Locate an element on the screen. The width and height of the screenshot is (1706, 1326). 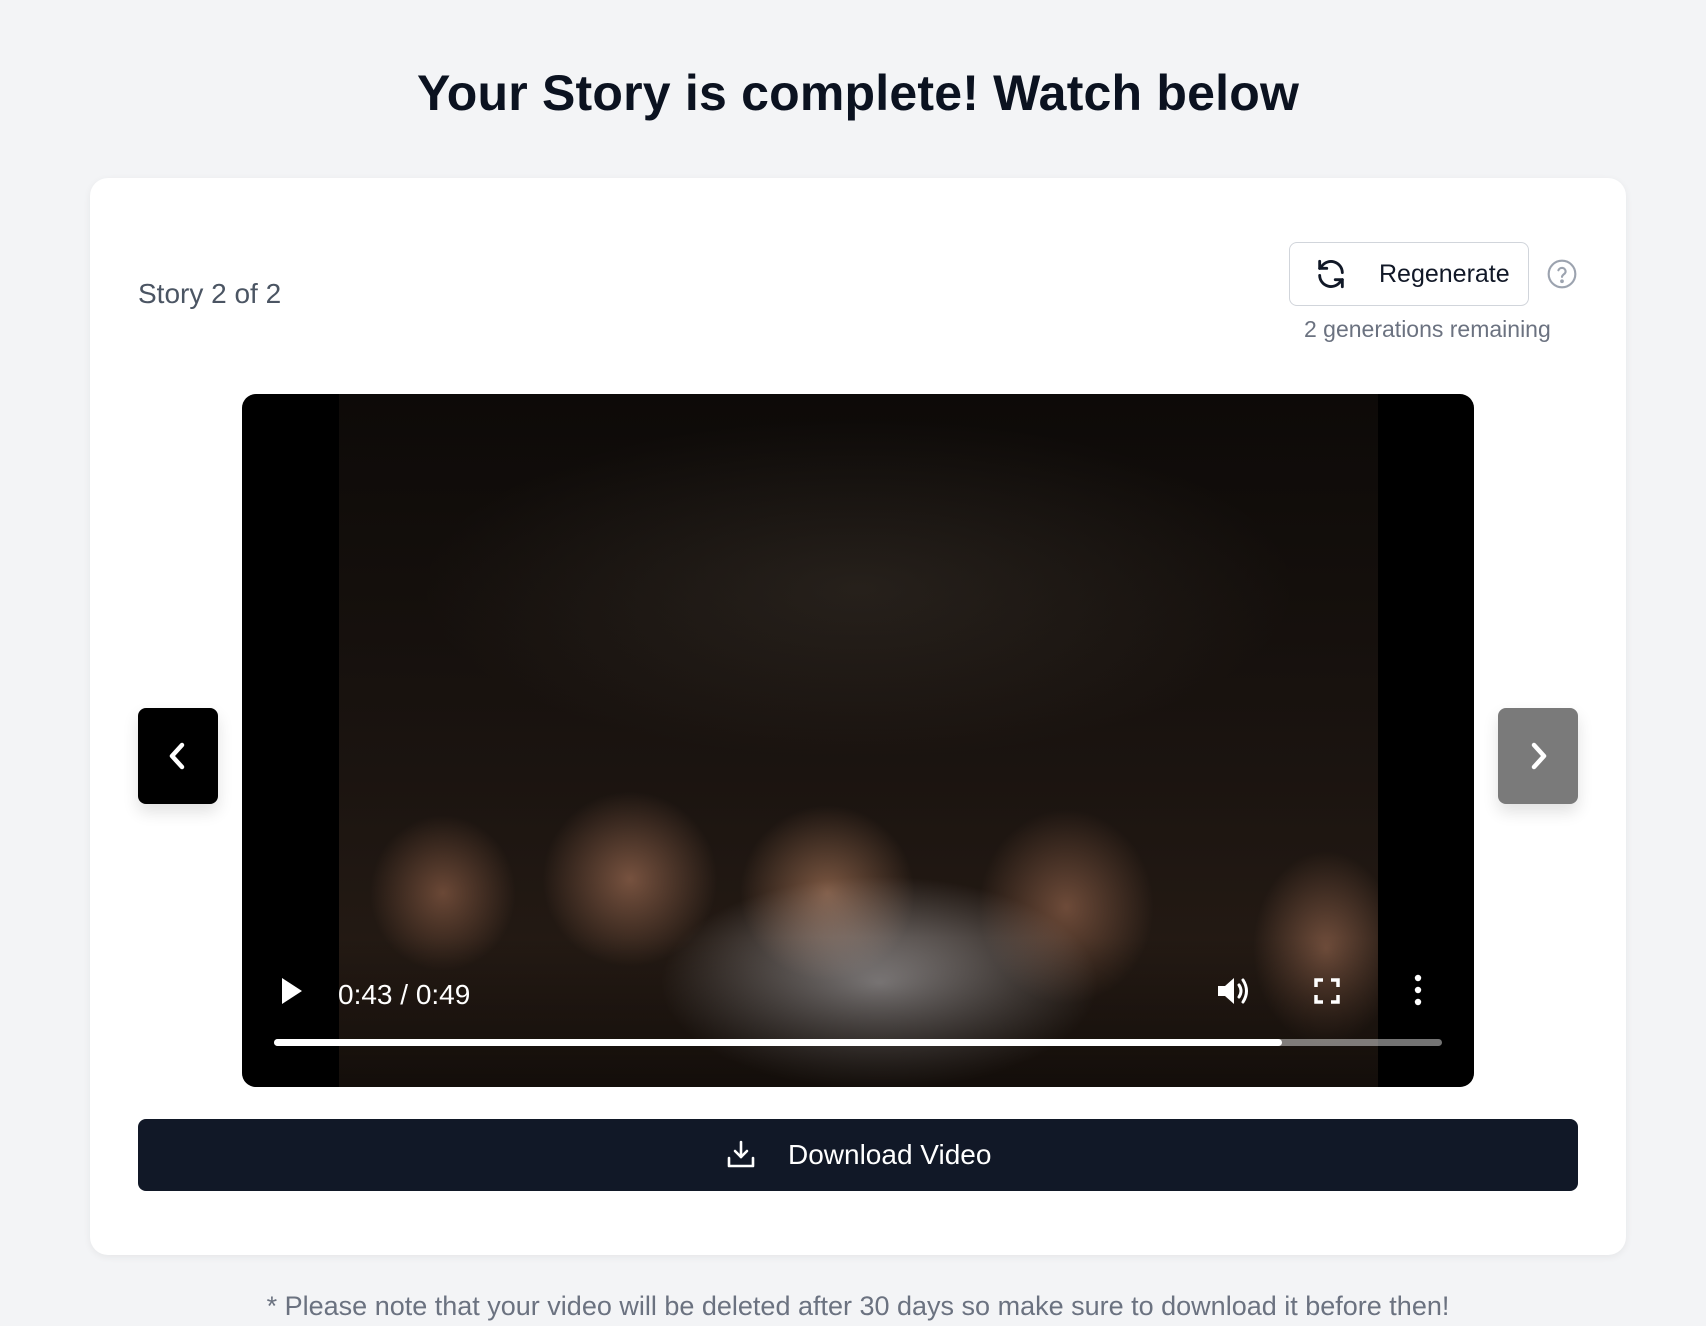
generations-remaining: 2 generations remaining is located at coordinates (1427, 329).